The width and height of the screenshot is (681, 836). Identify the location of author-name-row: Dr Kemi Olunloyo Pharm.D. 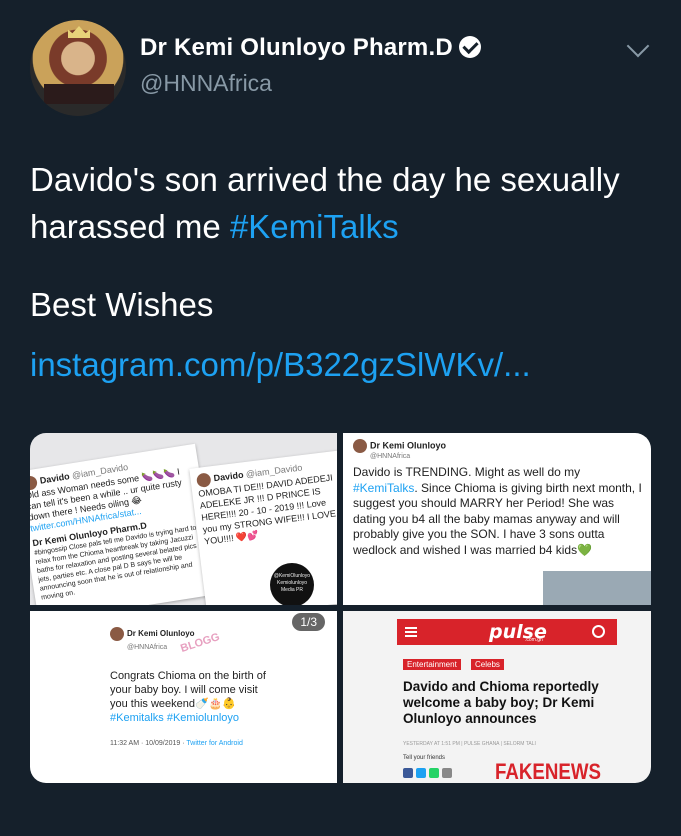
(310, 48).